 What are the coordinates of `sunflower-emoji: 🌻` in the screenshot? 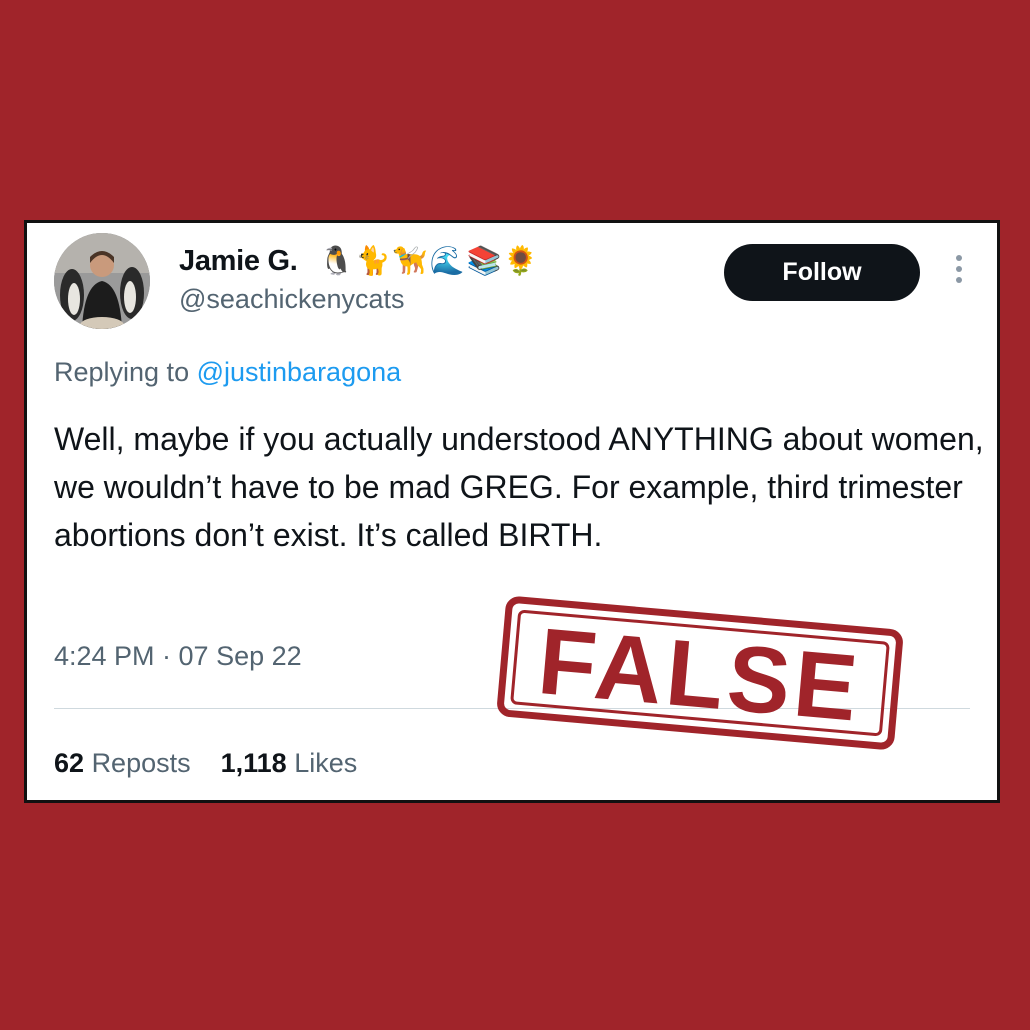 It's located at (521, 260).